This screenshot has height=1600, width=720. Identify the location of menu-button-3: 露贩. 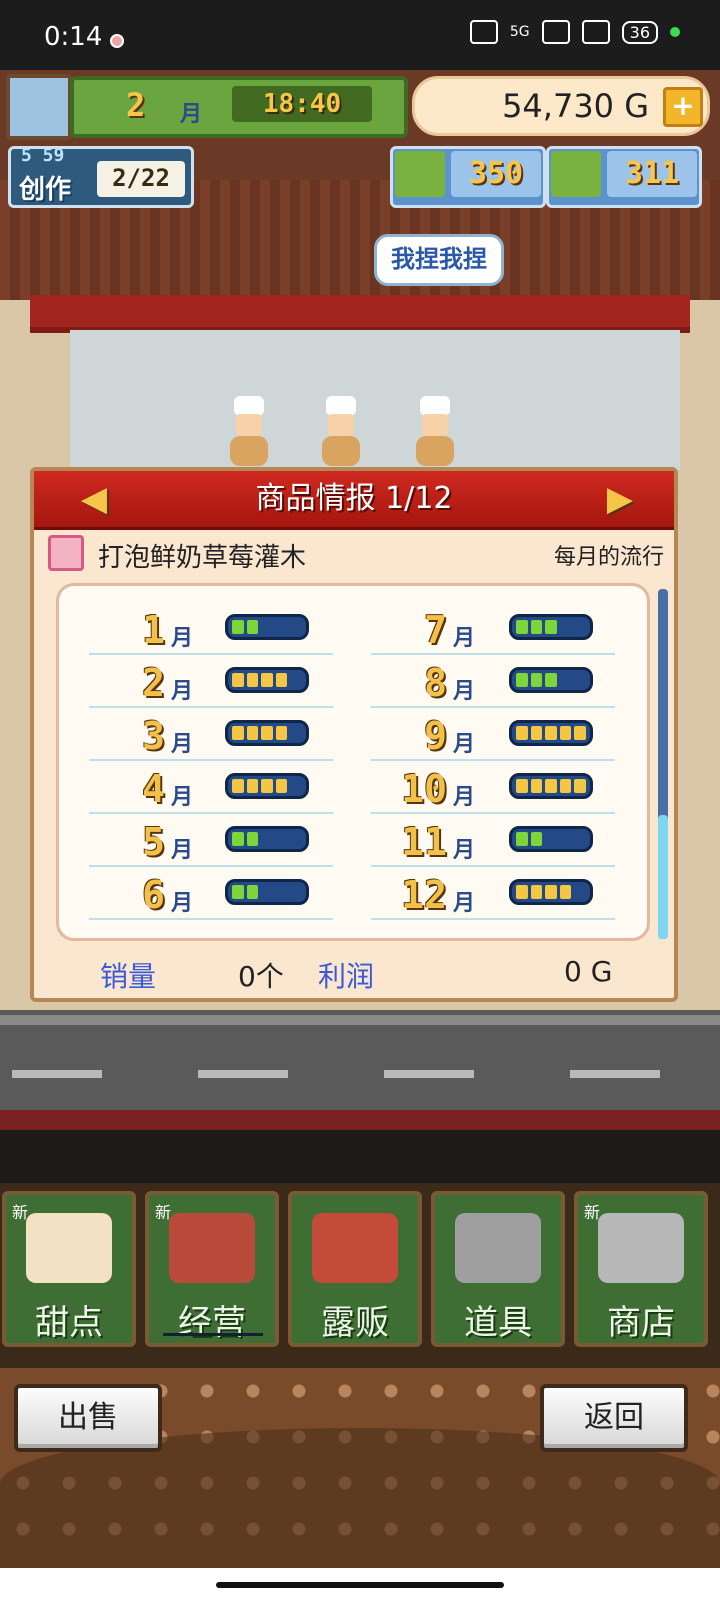
(355, 1269).